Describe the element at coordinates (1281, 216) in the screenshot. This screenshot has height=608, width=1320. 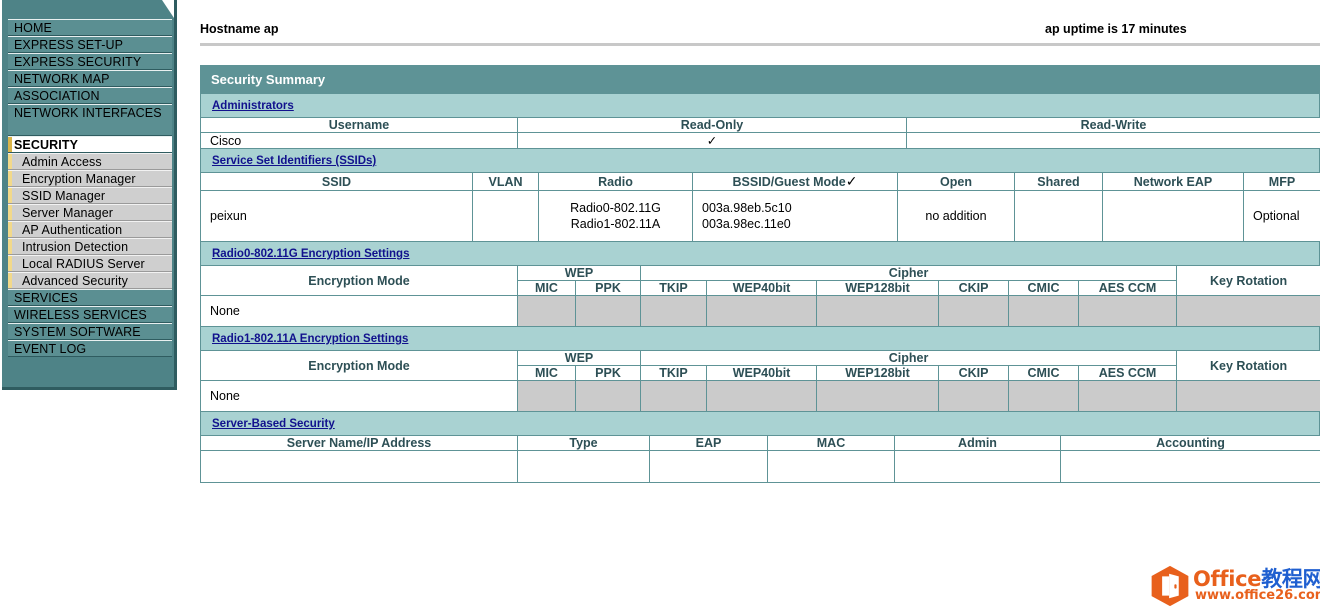
I see `cell-mfp: Optional` at that location.